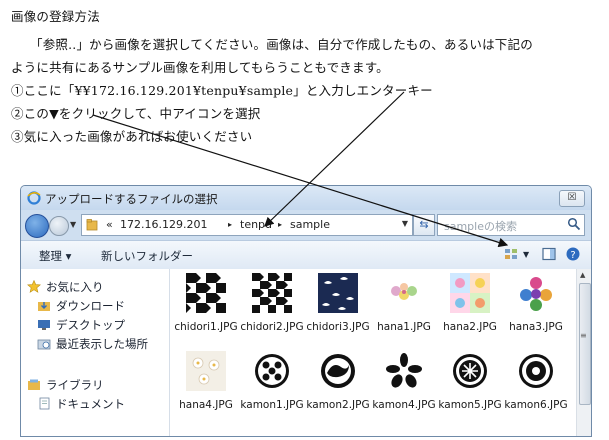 The image size is (609, 440). I want to click on file-item: kamon5.JPG, so click(470, 382).